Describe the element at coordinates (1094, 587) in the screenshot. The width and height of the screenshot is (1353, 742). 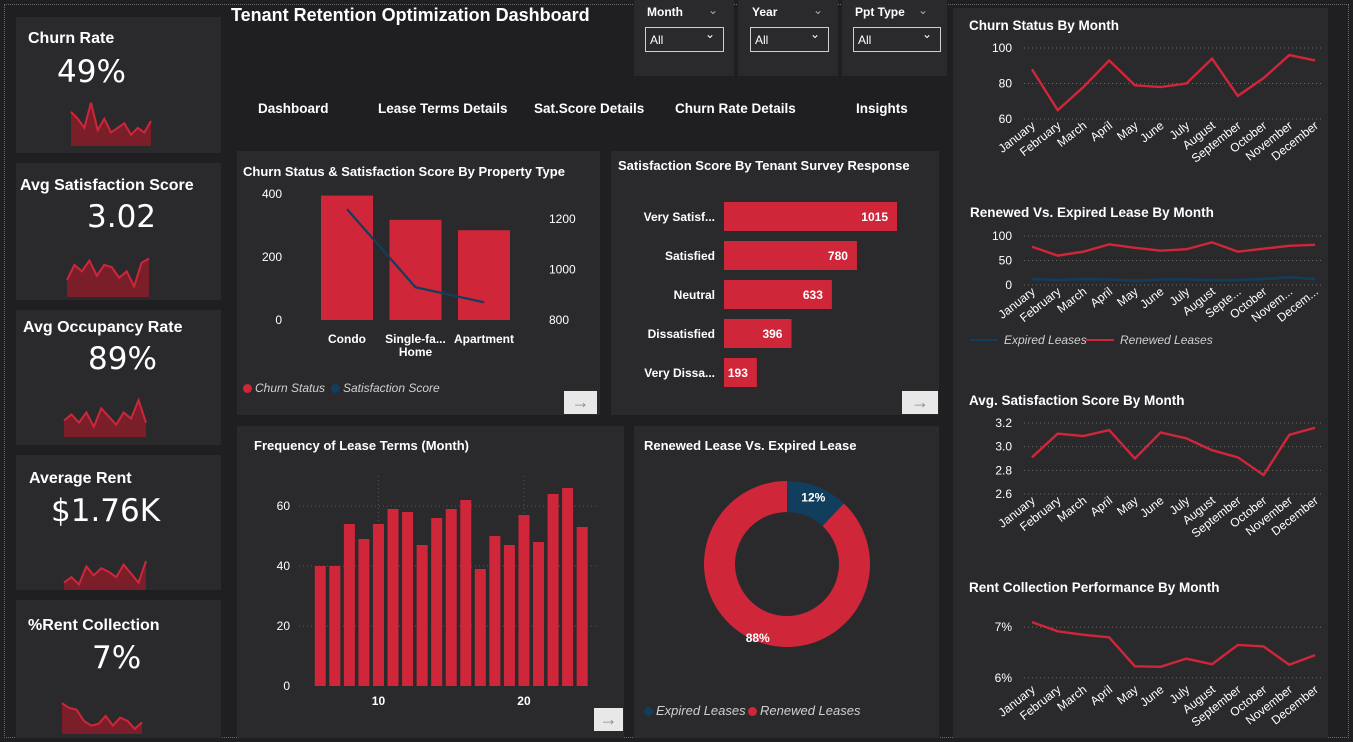
I see `visual-title: Rent Collection Performance By Month` at that location.